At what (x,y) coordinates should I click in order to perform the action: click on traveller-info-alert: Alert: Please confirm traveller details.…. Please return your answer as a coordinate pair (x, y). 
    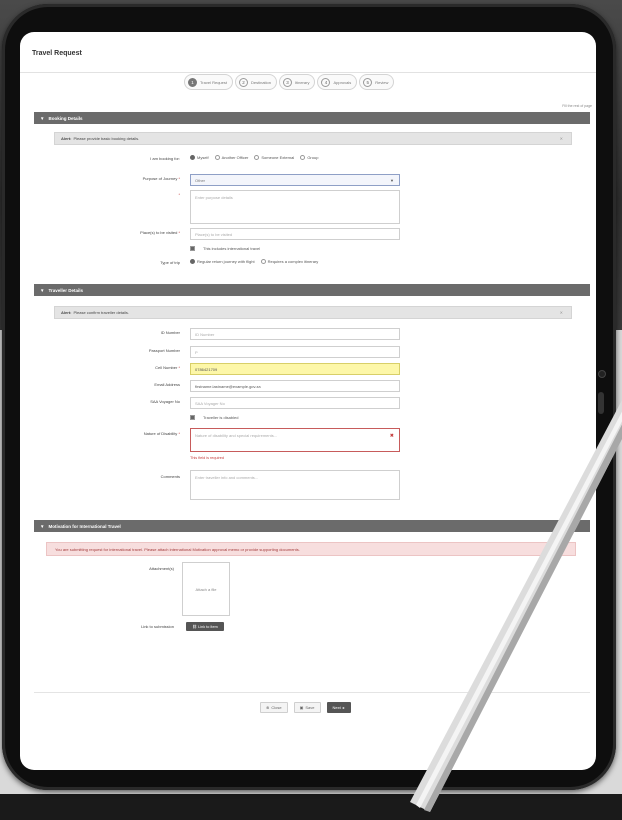
    Looking at the image, I should click on (313, 312).